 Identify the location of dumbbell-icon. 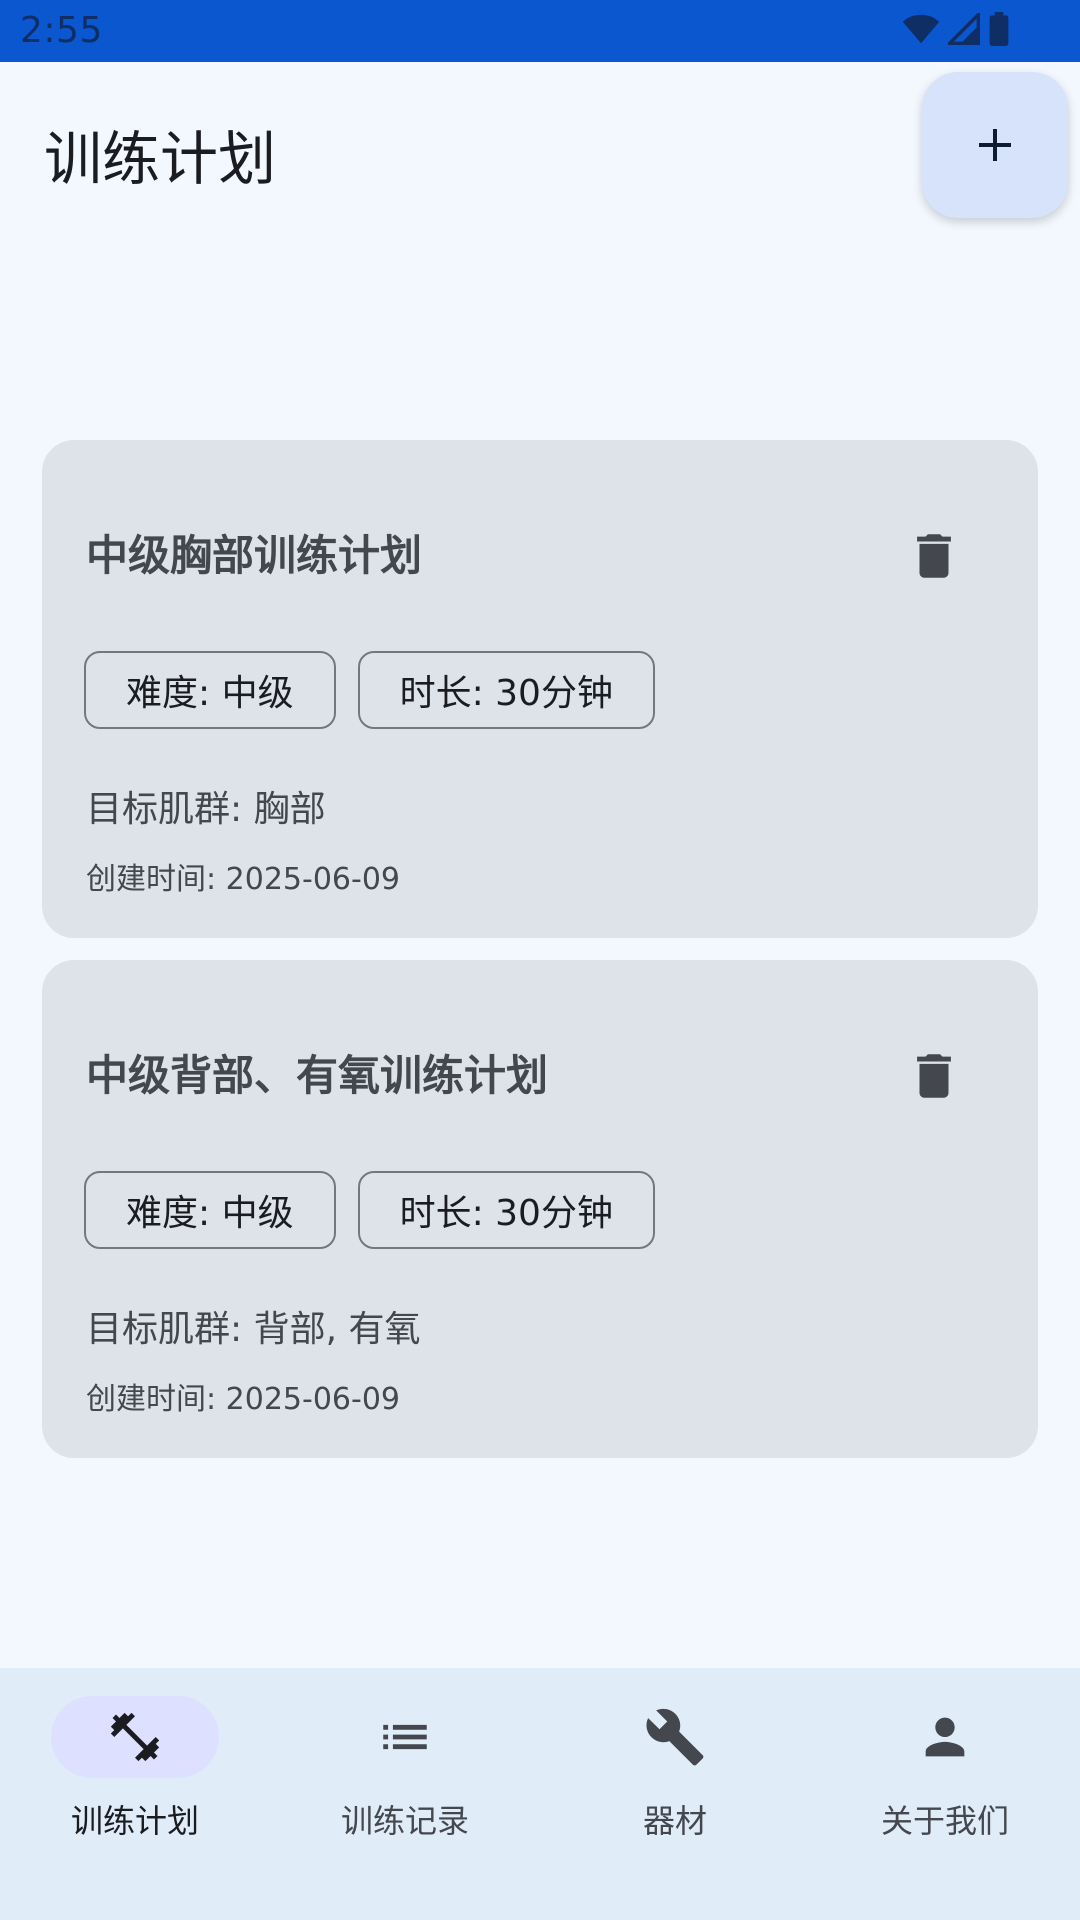
(135, 1737).